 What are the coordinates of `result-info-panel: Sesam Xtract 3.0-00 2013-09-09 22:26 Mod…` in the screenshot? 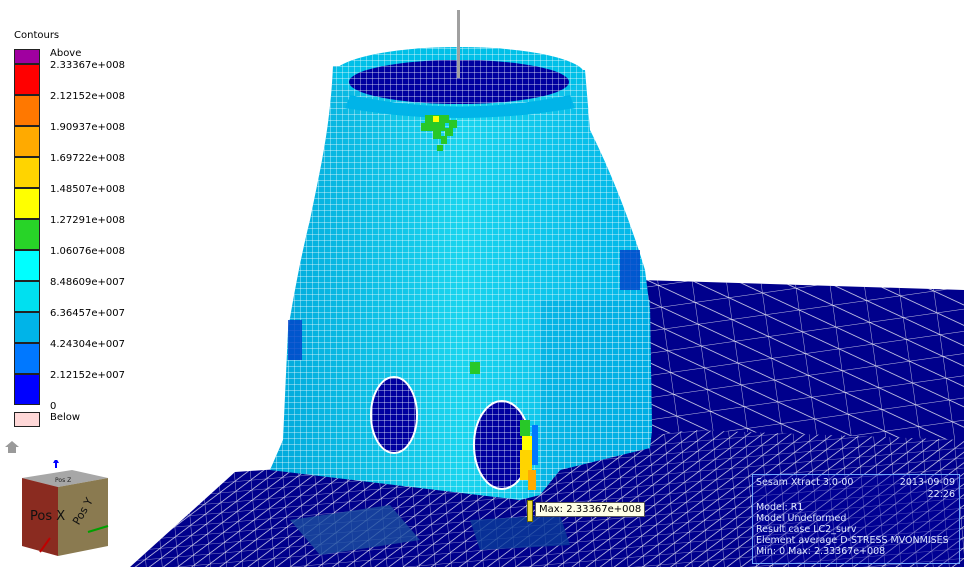 It's located at (856, 519).